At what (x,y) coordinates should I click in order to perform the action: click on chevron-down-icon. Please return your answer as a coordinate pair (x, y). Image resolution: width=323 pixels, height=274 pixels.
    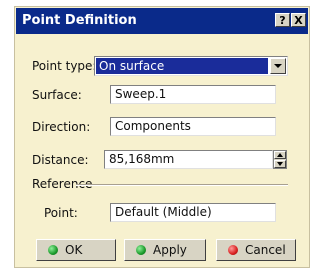
    Looking at the image, I should click on (278, 66).